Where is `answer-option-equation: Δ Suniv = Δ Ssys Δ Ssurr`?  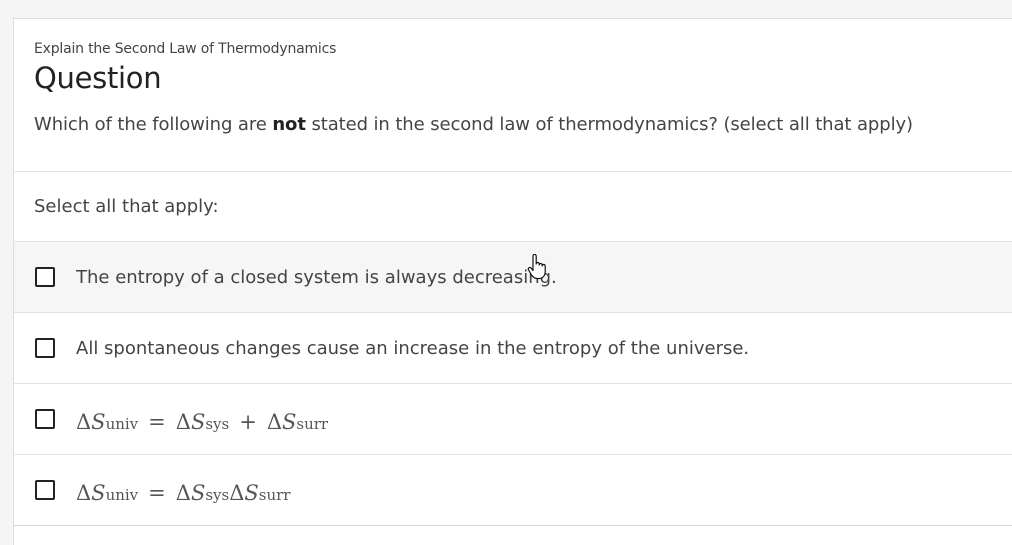 answer-option-equation: Δ Suniv = Δ Ssys Δ Ssurr is located at coordinates (183, 490).